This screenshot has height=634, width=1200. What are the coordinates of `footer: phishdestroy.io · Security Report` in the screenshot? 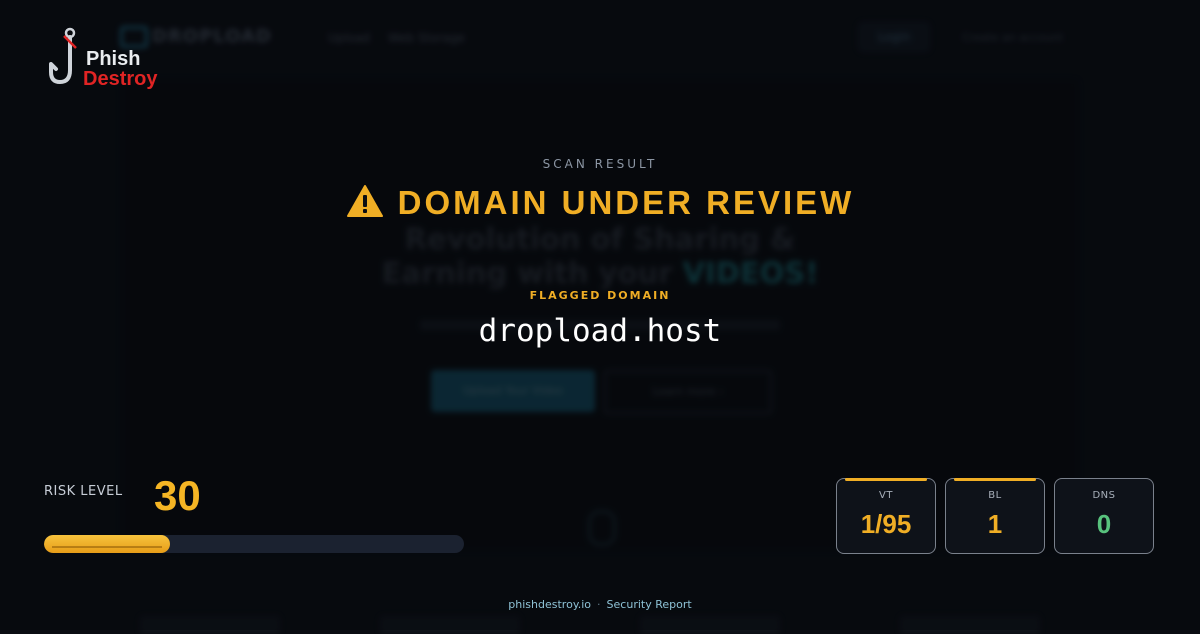 It's located at (600, 604).